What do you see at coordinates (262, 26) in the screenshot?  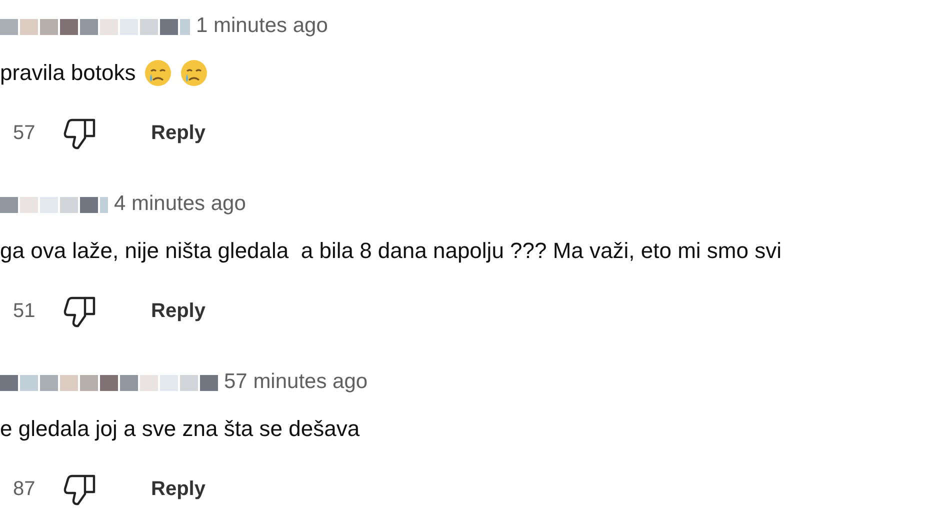 I see `comment-time: 1 minutes ago` at bounding box center [262, 26].